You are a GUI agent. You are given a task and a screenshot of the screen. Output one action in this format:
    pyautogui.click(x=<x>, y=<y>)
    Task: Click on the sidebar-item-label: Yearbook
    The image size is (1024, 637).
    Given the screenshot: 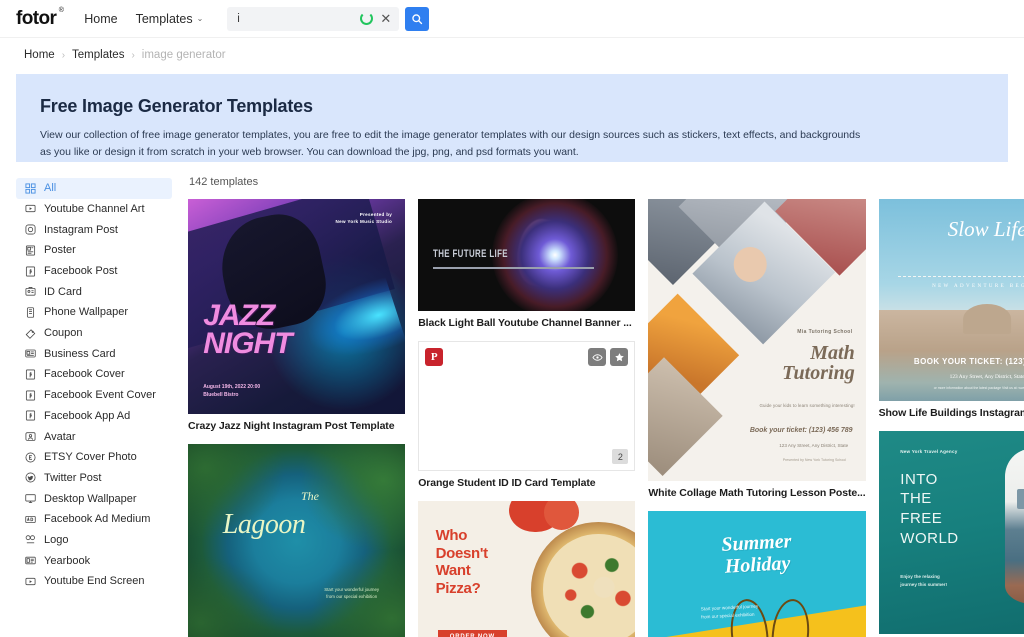 What is the action you would take?
    pyautogui.click(x=67, y=560)
    